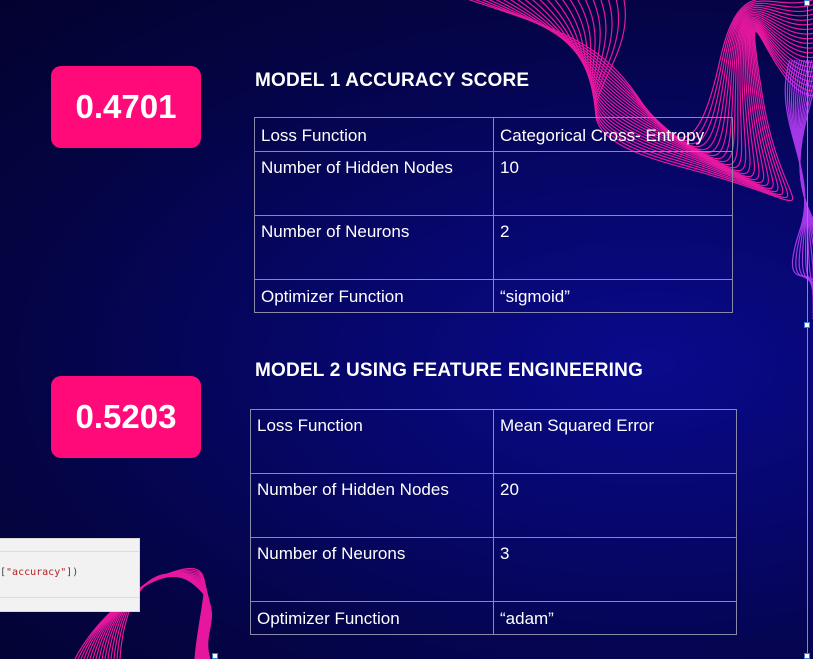  I want to click on table-row: Loss Function Mean Squared Error, so click(493, 441).